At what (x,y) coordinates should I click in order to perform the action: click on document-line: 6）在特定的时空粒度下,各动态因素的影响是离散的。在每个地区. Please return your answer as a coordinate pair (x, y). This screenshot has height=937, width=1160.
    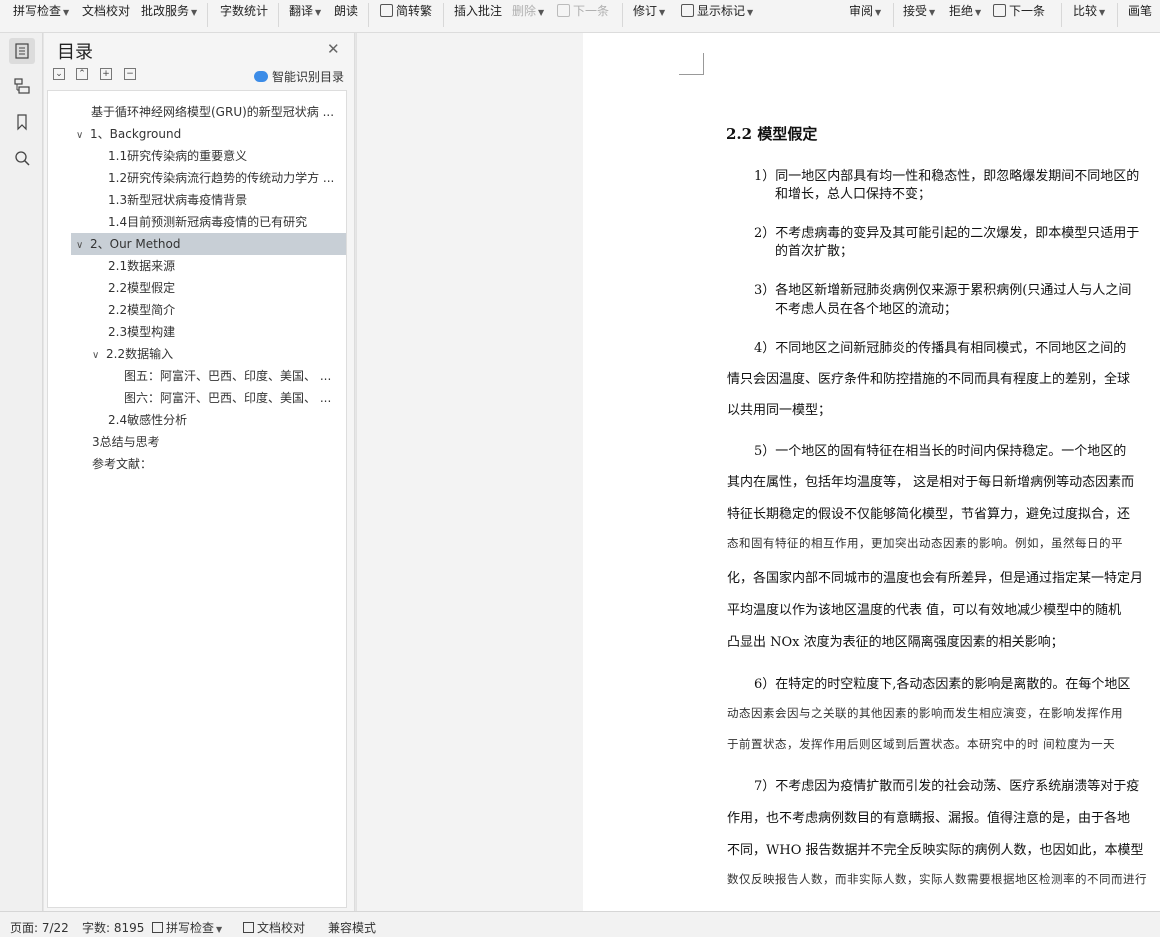
    Looking at the image, I should click on (942, 684).